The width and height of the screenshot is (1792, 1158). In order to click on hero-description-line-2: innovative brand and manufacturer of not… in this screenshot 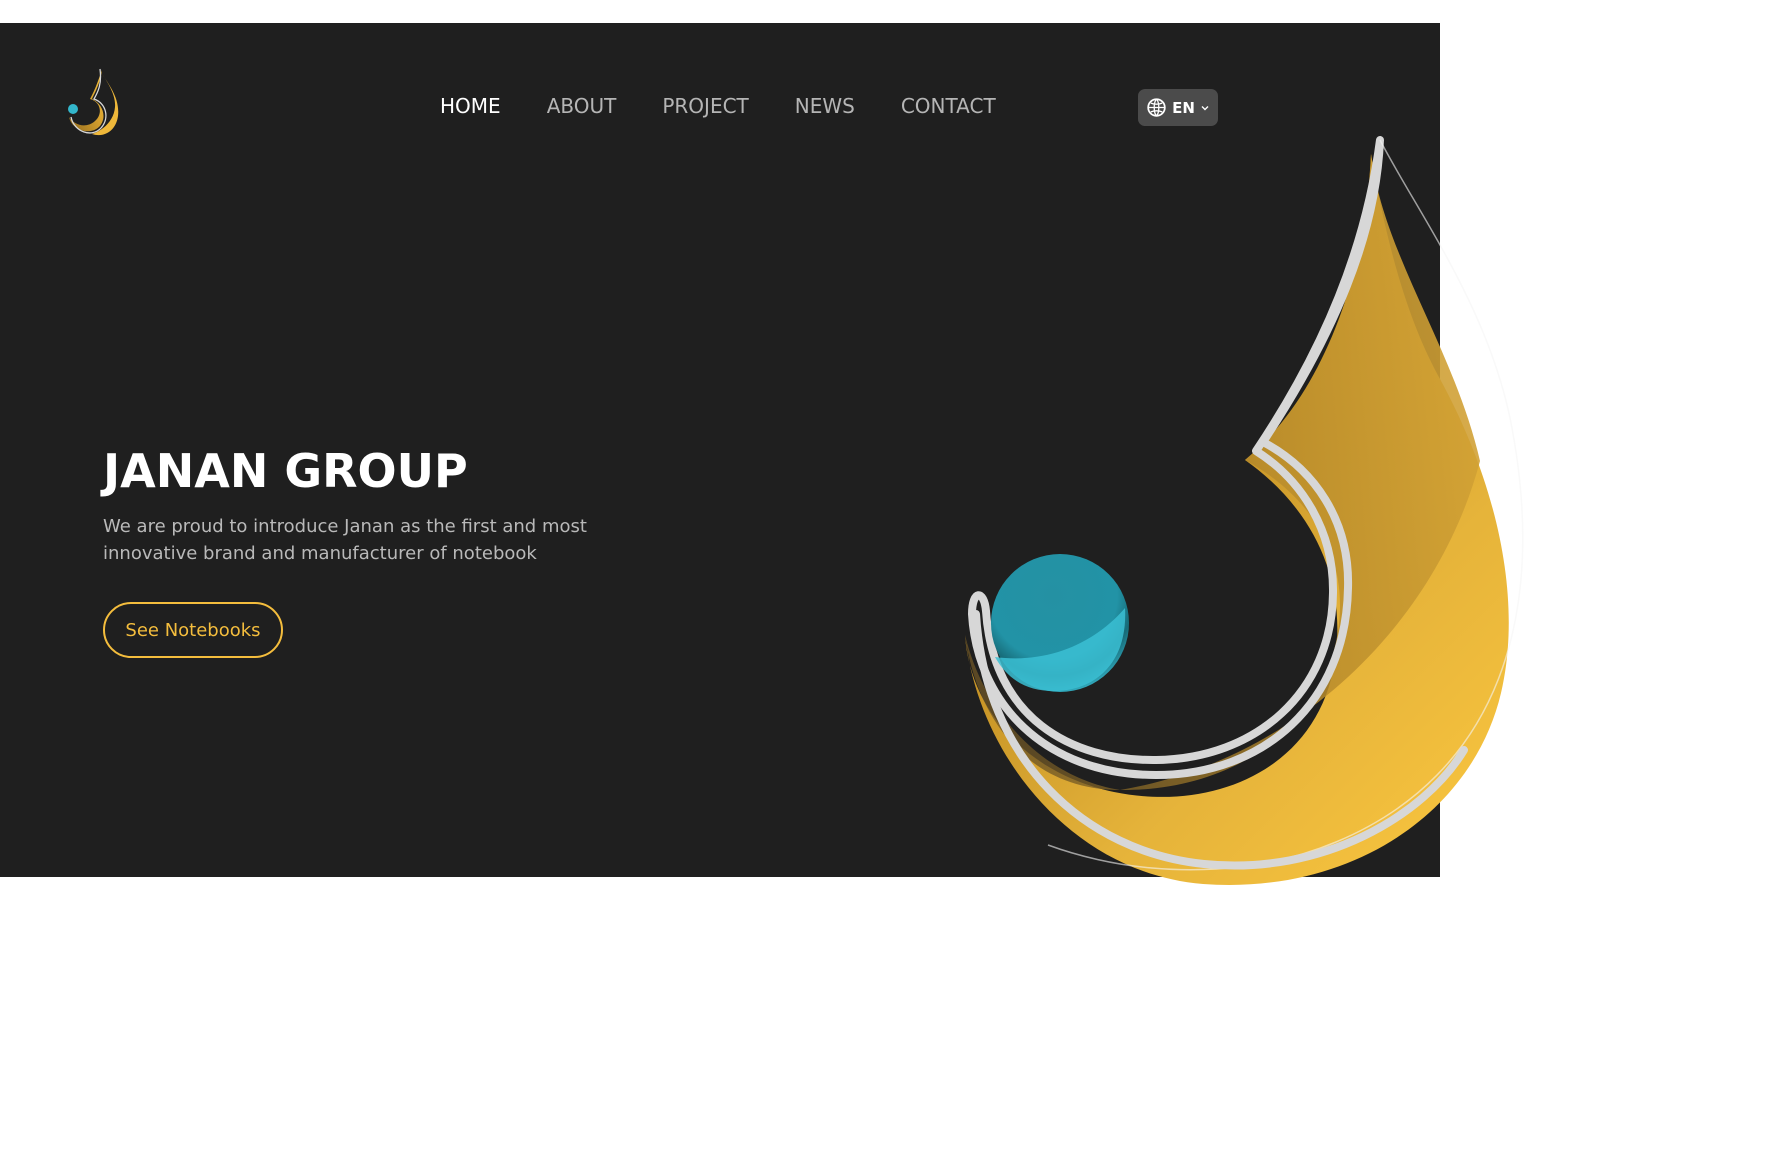, I will do `click(320, 553)`.